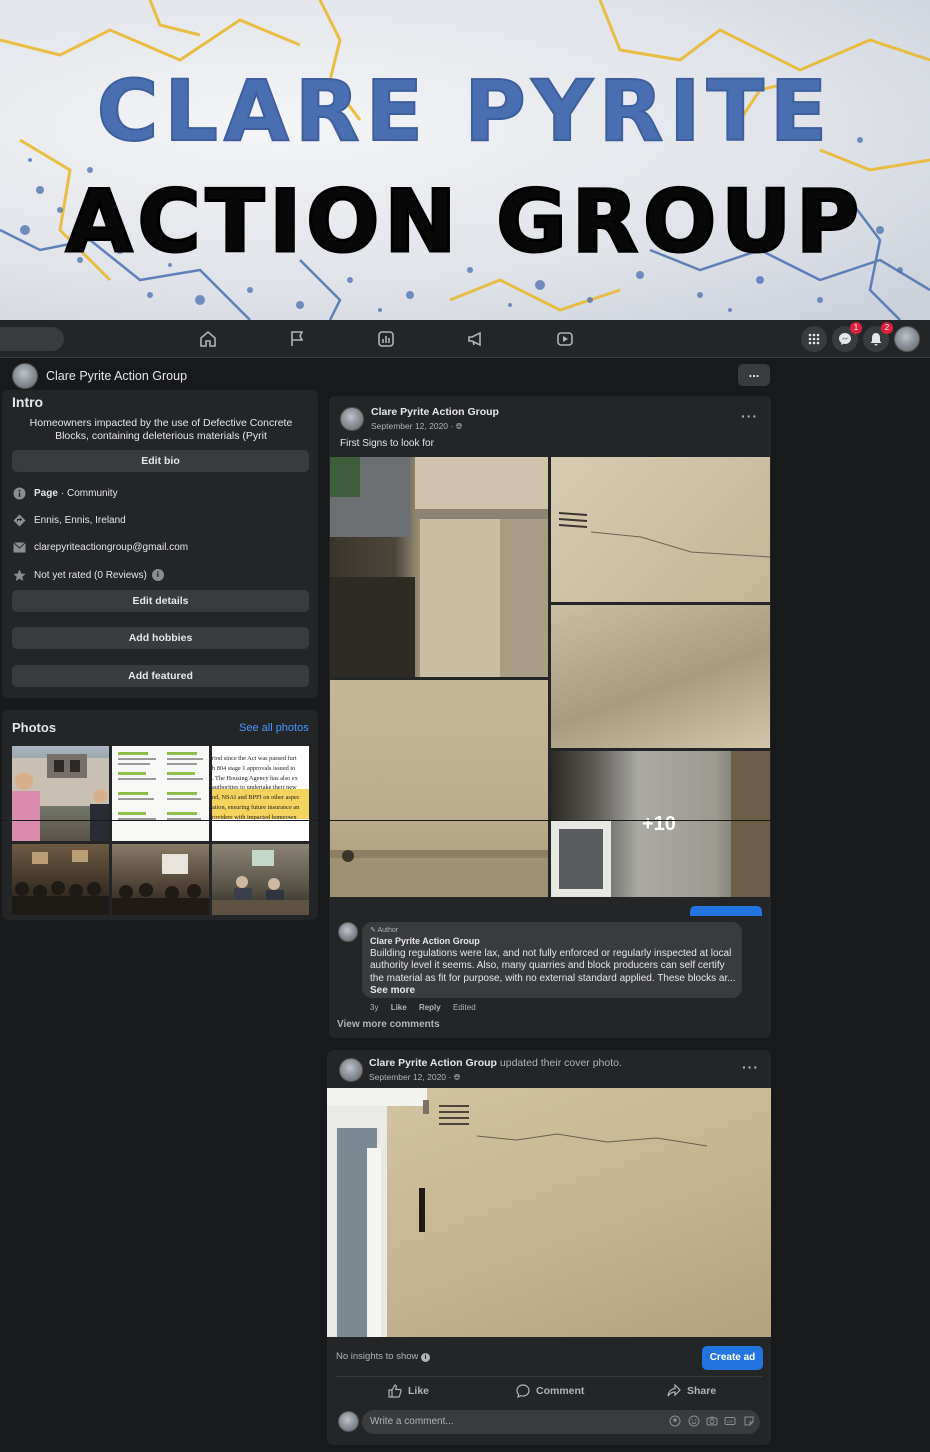  Describe the element at coordinates (549, 1212) in the screenshot. I see `post2-cover-image` at that location.